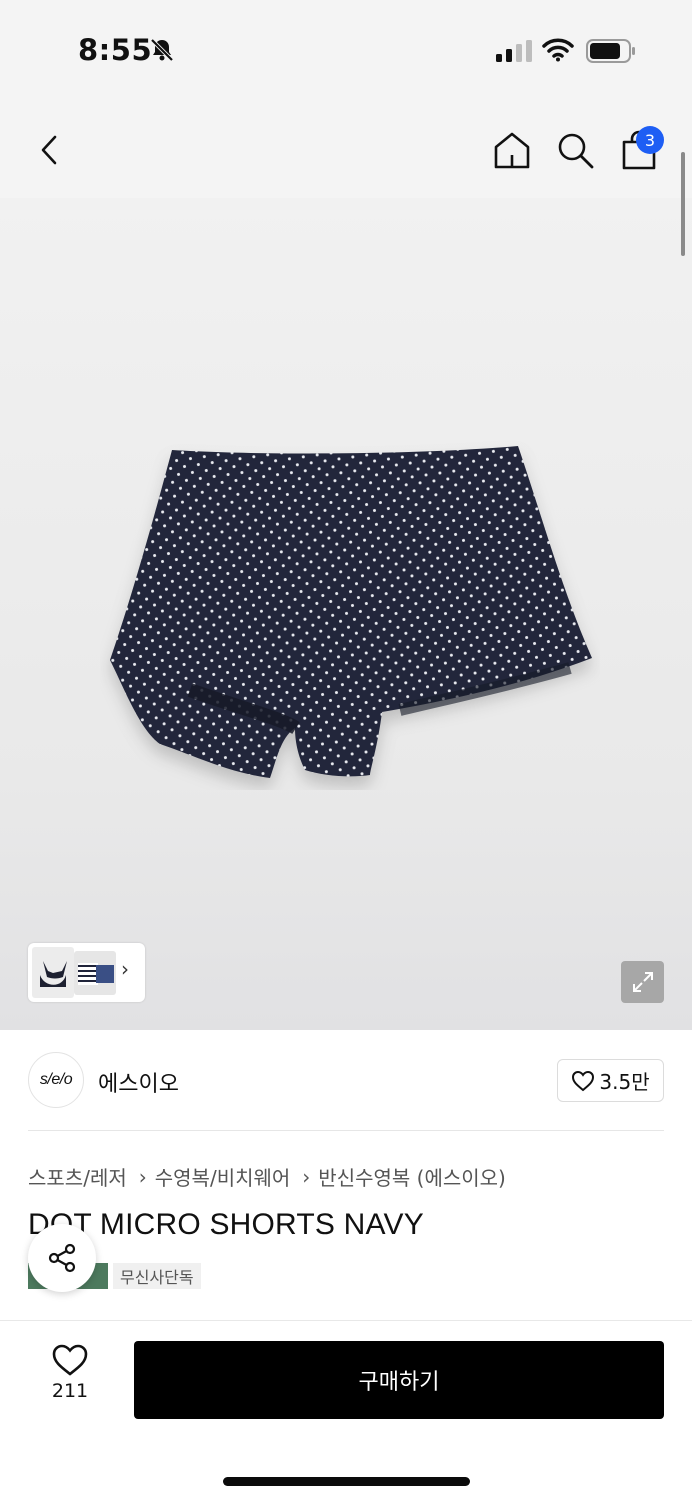  I want to click on breadcrumb-item-swimwear: 수영복/비치웨어, so click(223, 1176).